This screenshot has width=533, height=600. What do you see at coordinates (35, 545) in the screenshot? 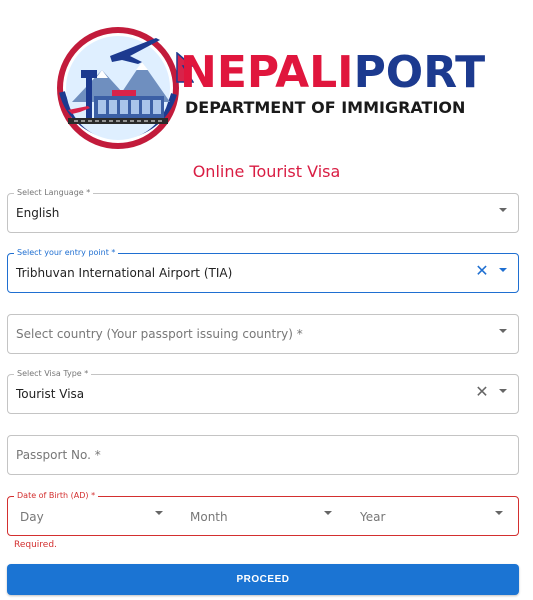
I see `dob-error-text: Required.` at bounding box center [35, 545].